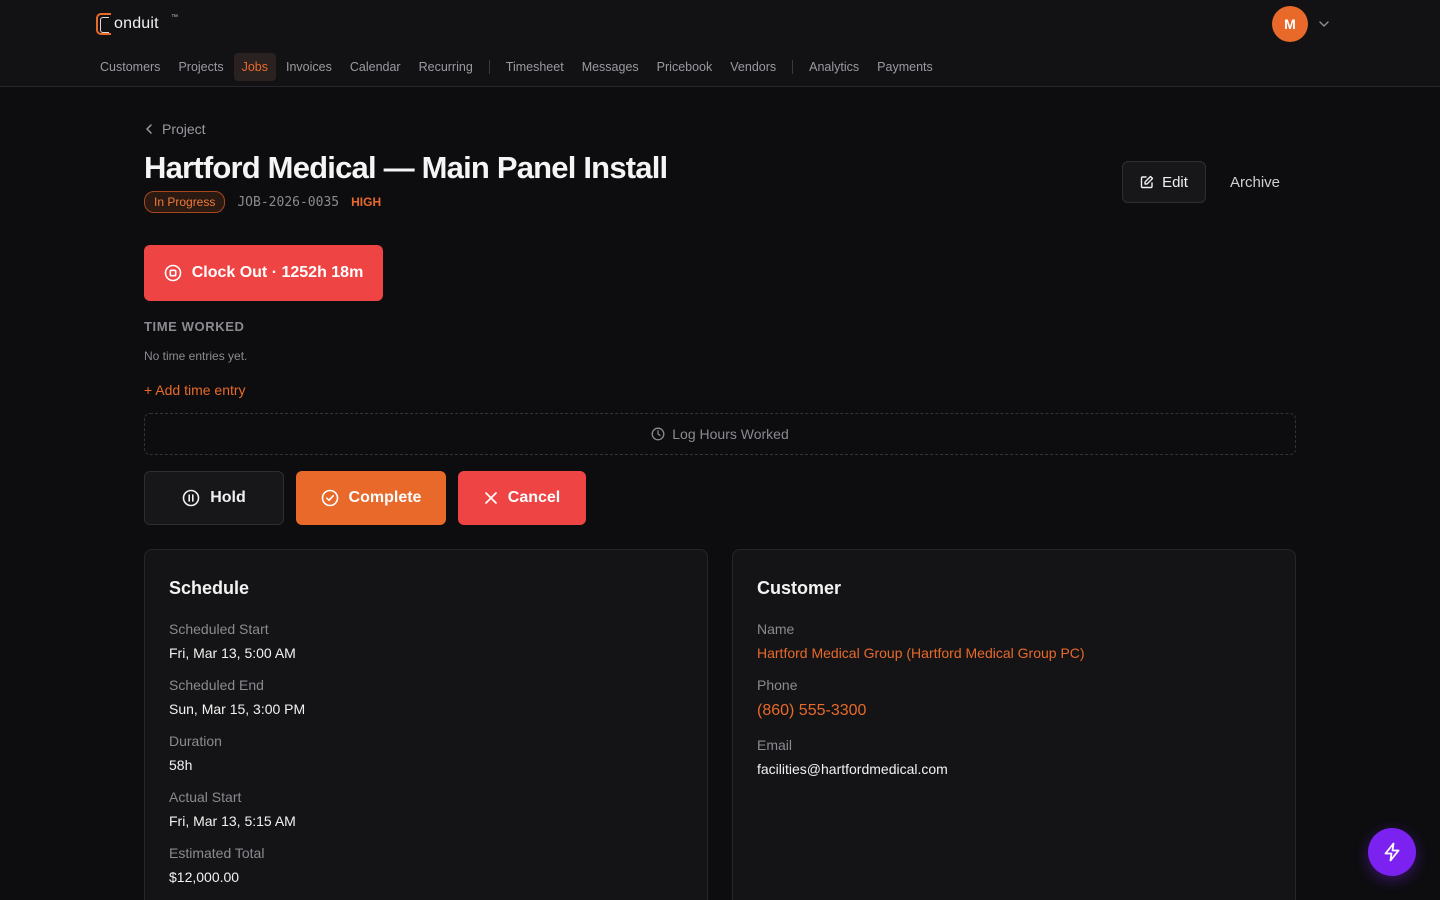 This screenshot has height=900, width=1440. What do you see at coordinates (103, 24) in the screenshot?
I see `logo-mark-icon` at bounding box center [103, 24].